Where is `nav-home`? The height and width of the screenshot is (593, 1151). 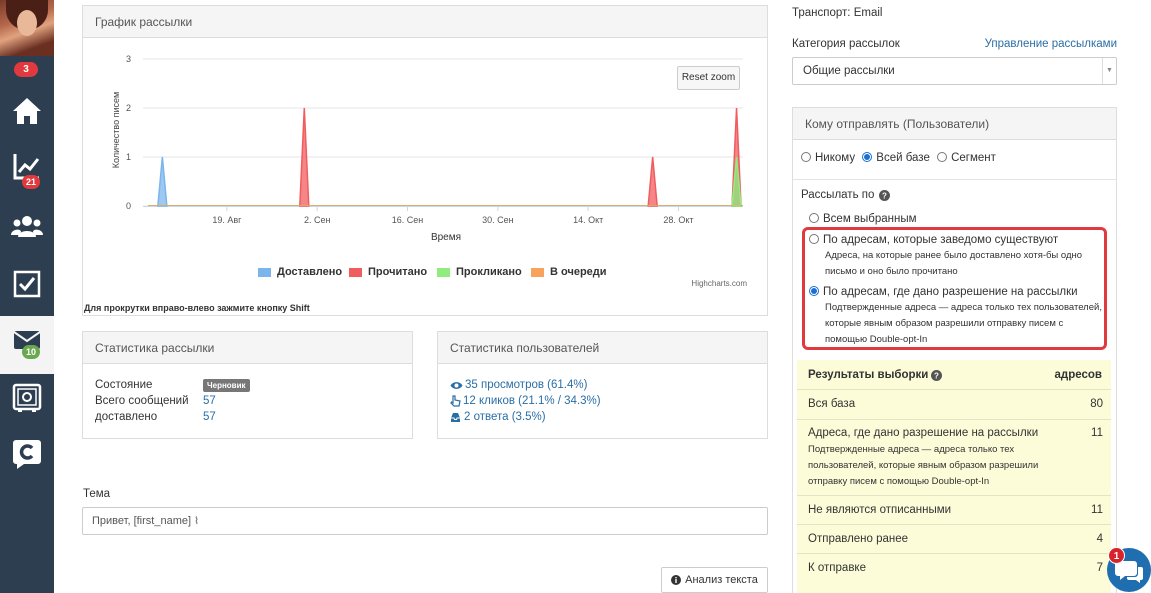 nav-home is located at coordinates (27, 111).